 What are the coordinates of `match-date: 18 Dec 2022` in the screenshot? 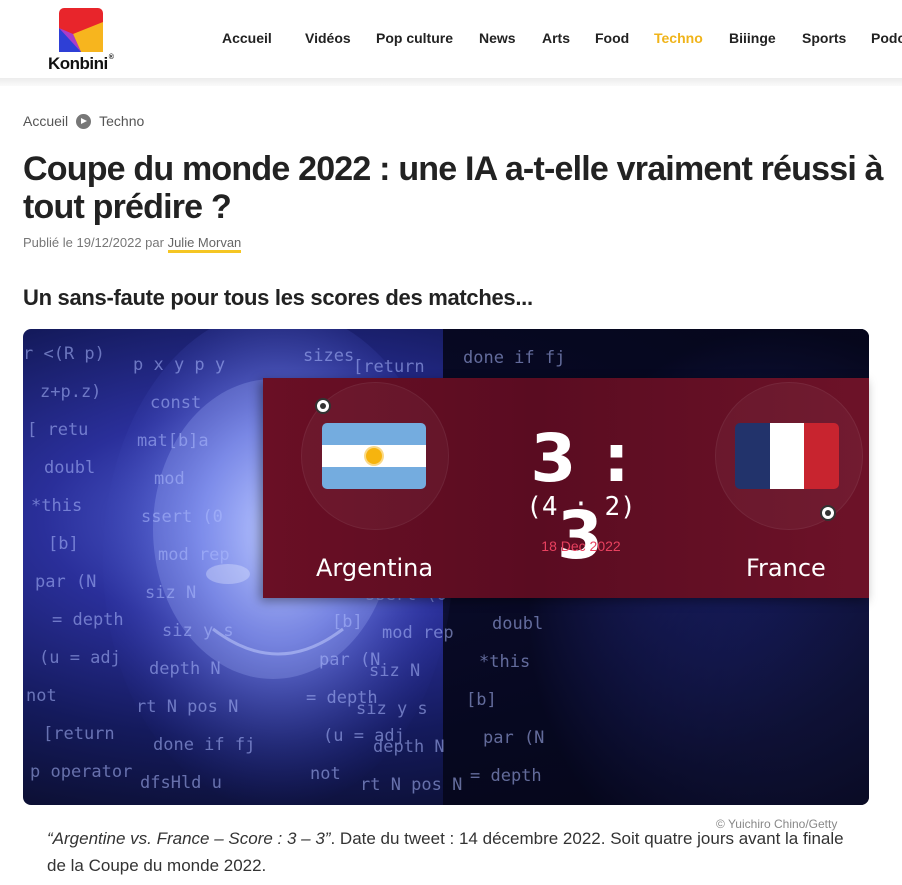 It's located at (581, 546).